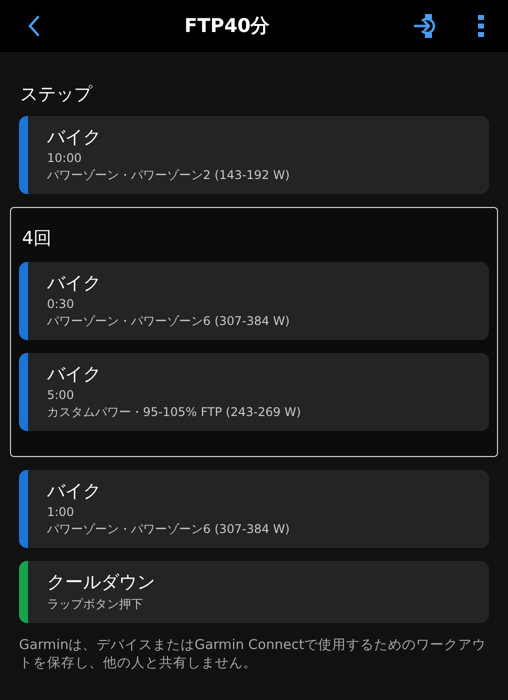 The width and height of the screenshot is (508, 700). What do you see at coordinates (426, 26) in the screenshot?
I see `send-to-watch-icon` at bounding box center [426, 26].